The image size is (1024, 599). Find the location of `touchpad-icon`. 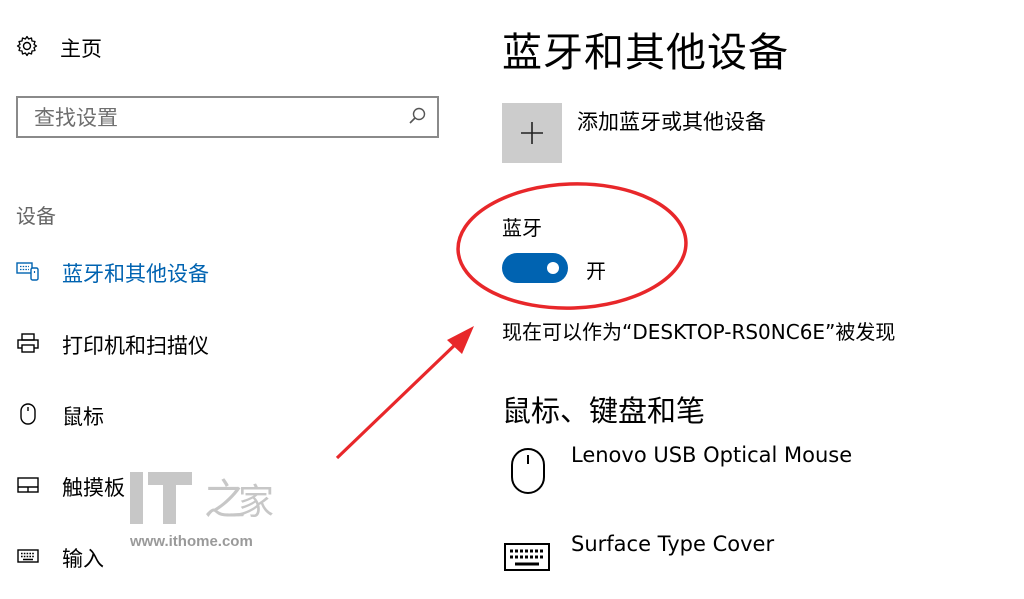

touchpad-icon is located at coordinates (28, 487).